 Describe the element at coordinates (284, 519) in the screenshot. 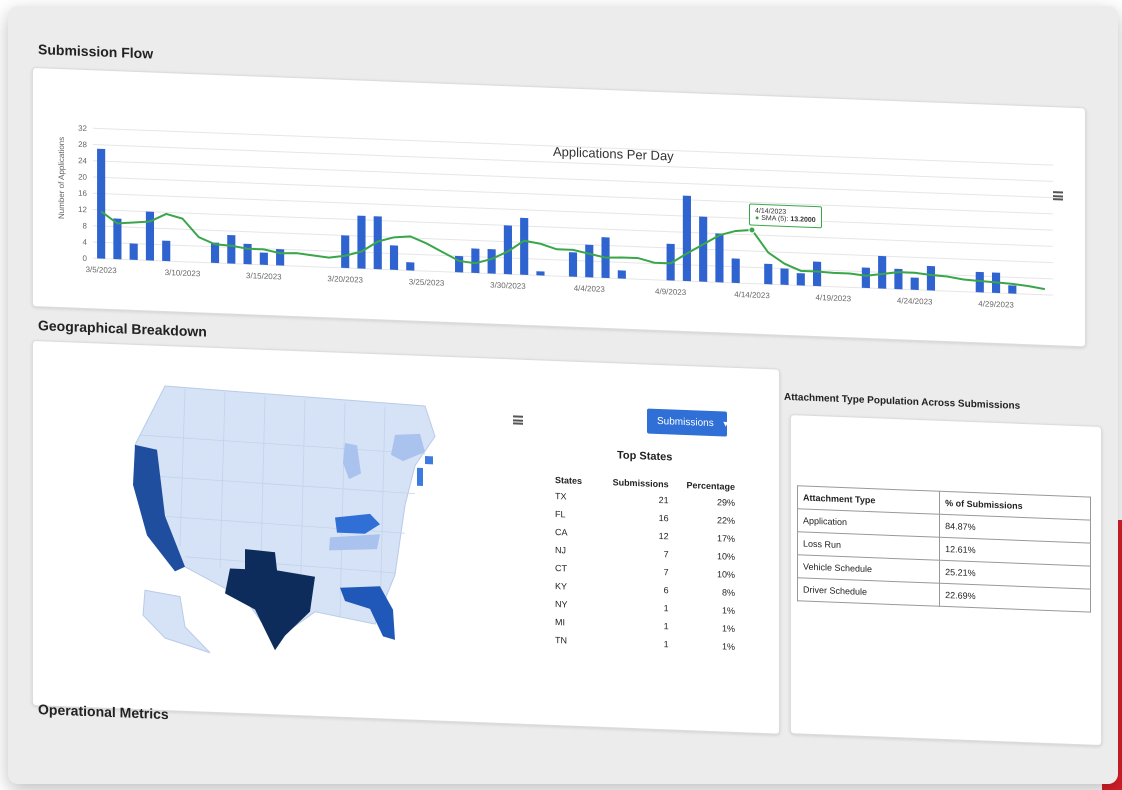

I see `us-map` at that location.